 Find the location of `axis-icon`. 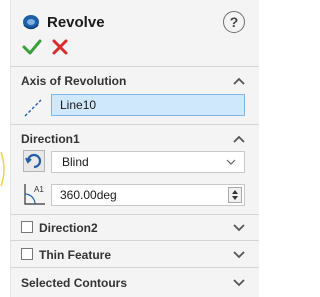

axis-icon is located at coordinates (33, 108).